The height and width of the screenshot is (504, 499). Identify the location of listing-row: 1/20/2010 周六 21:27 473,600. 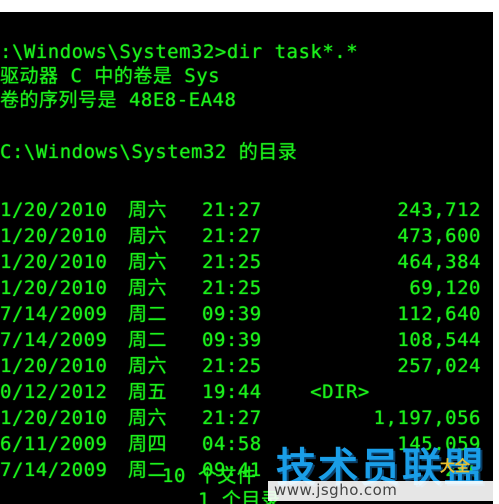
(246, 236).